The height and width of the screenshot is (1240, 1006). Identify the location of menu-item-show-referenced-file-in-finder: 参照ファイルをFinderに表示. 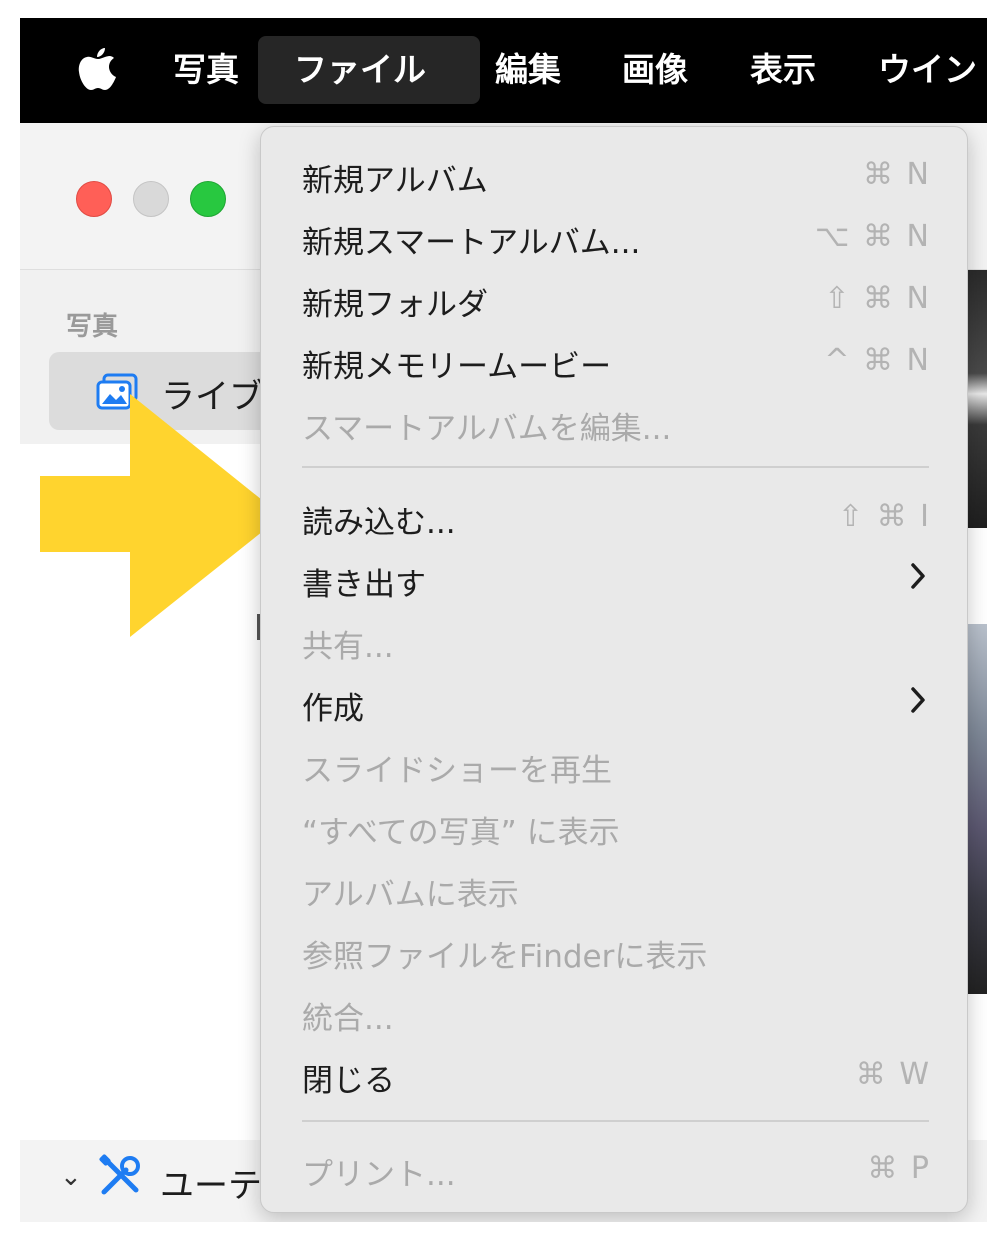
(616, 951).